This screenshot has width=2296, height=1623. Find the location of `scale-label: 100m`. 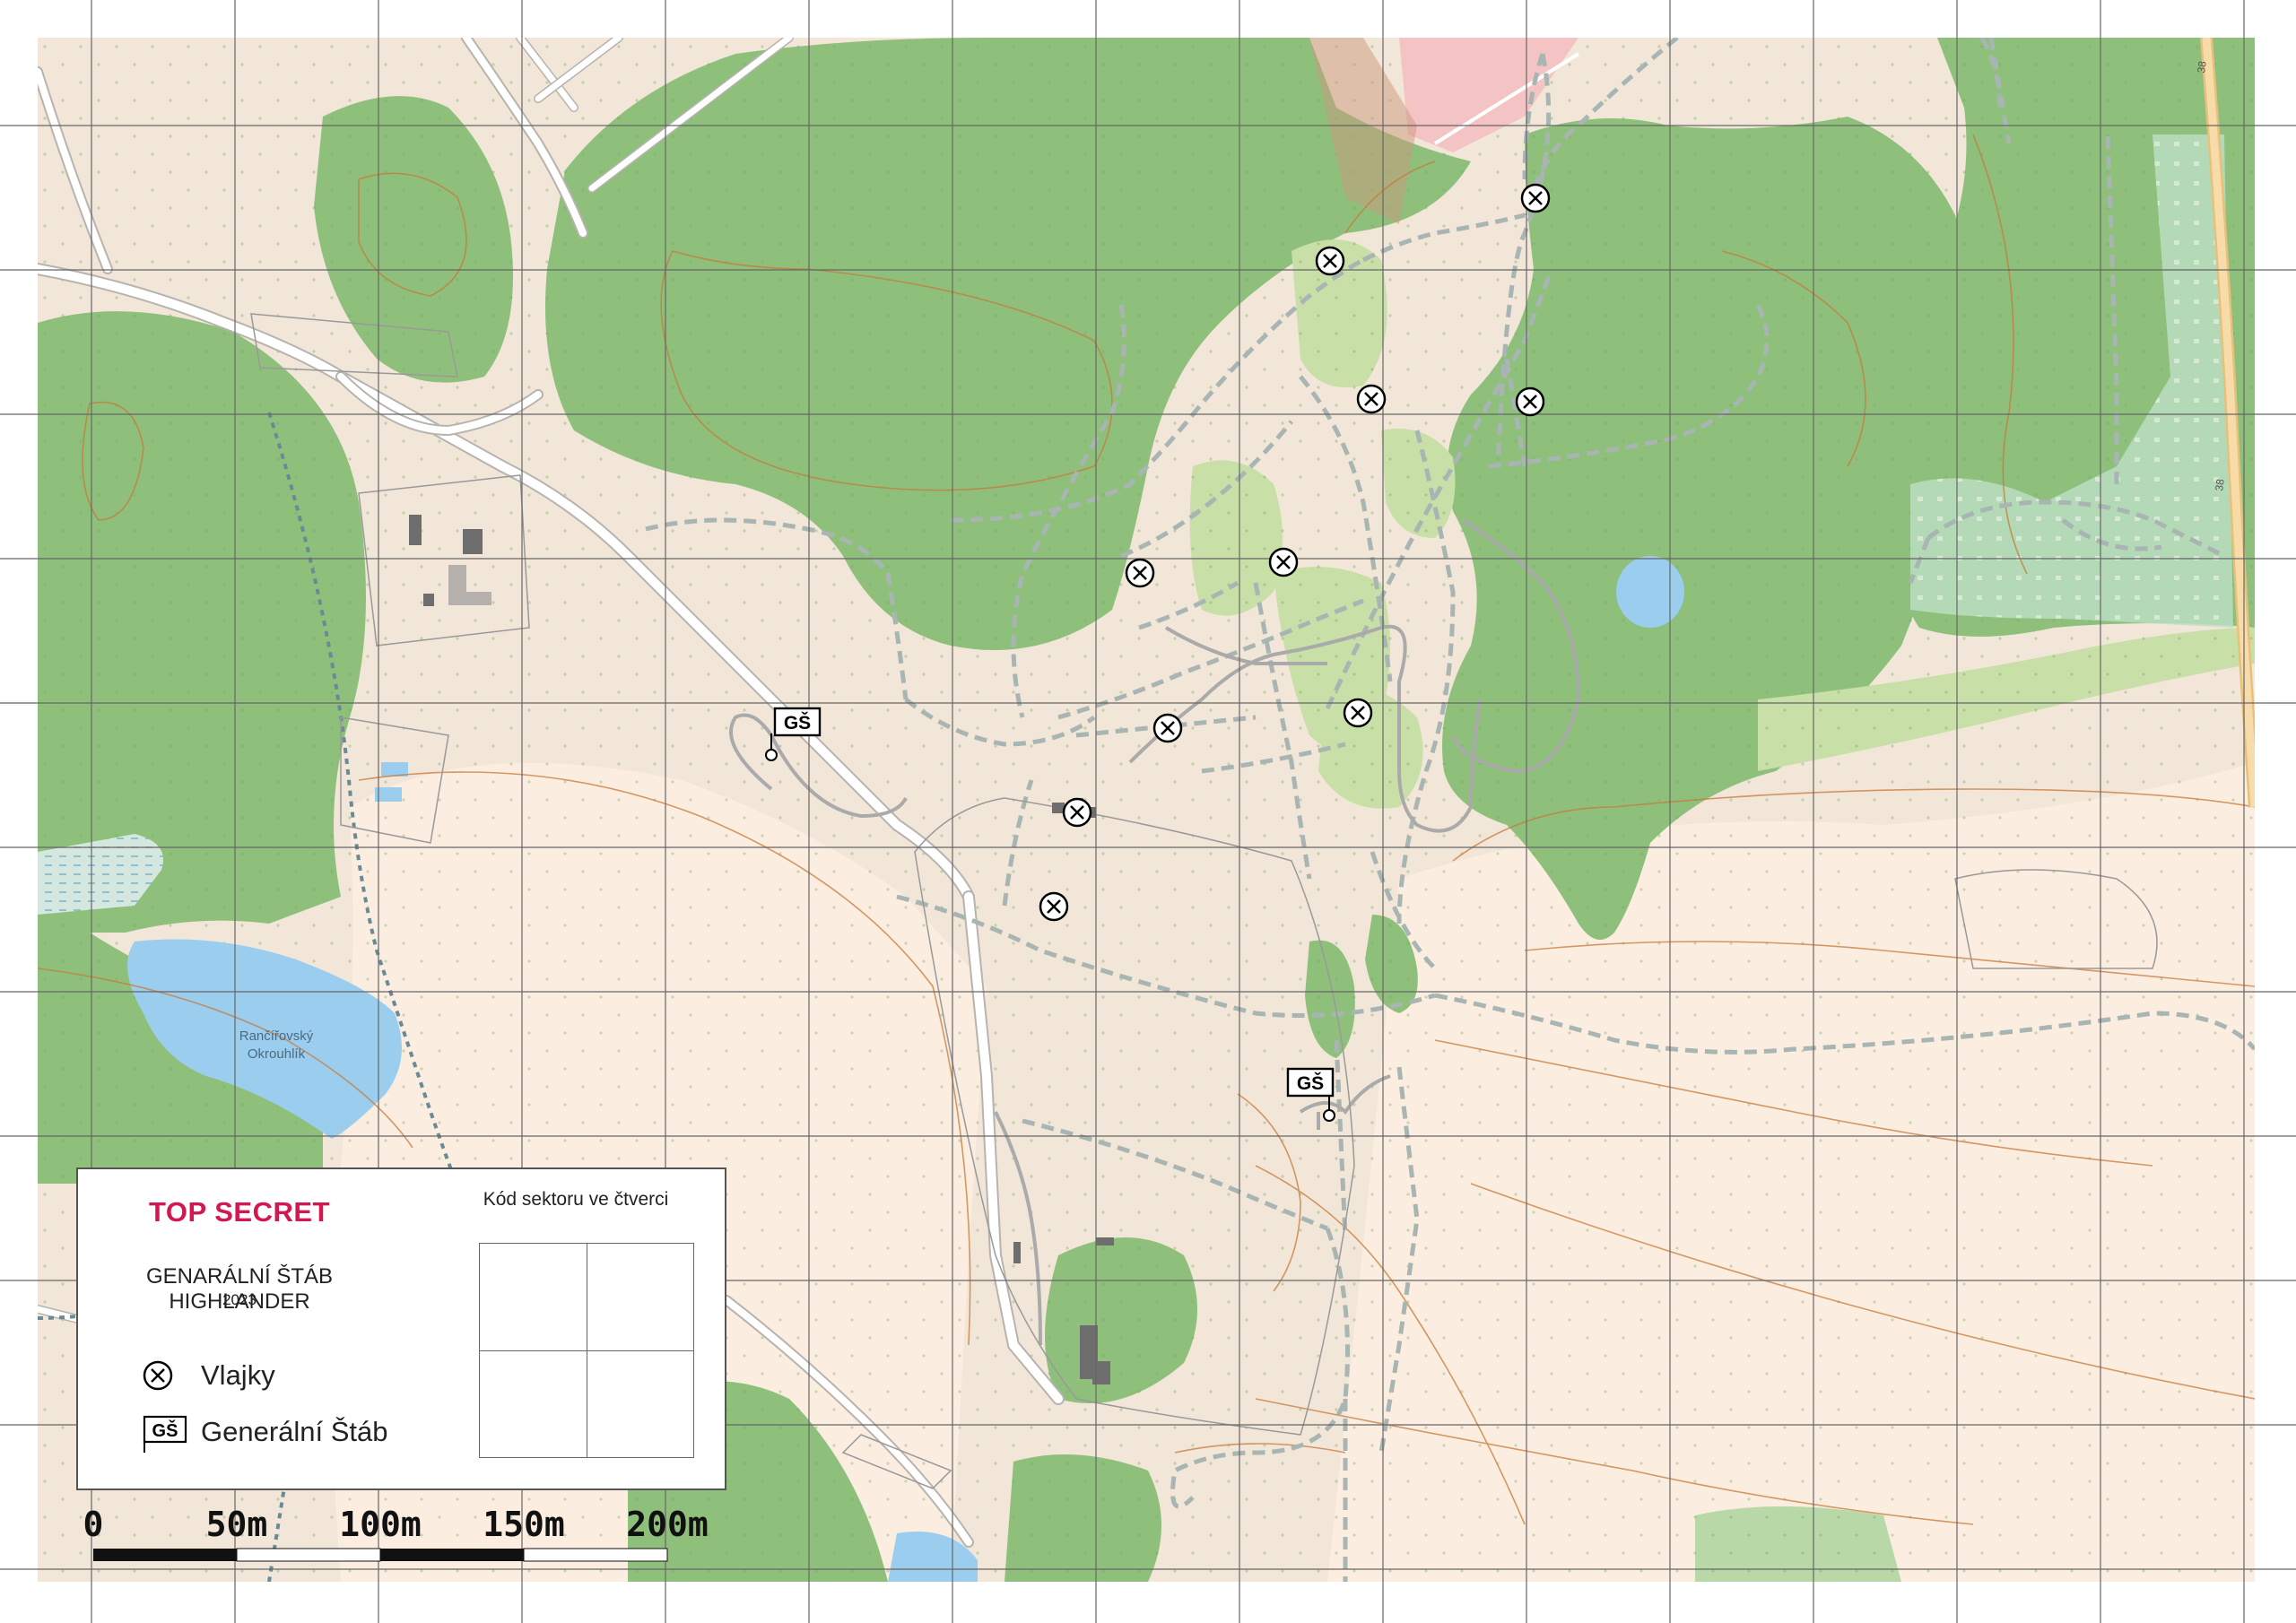

scale-label: 100m is located at coordinates (380, 1524).